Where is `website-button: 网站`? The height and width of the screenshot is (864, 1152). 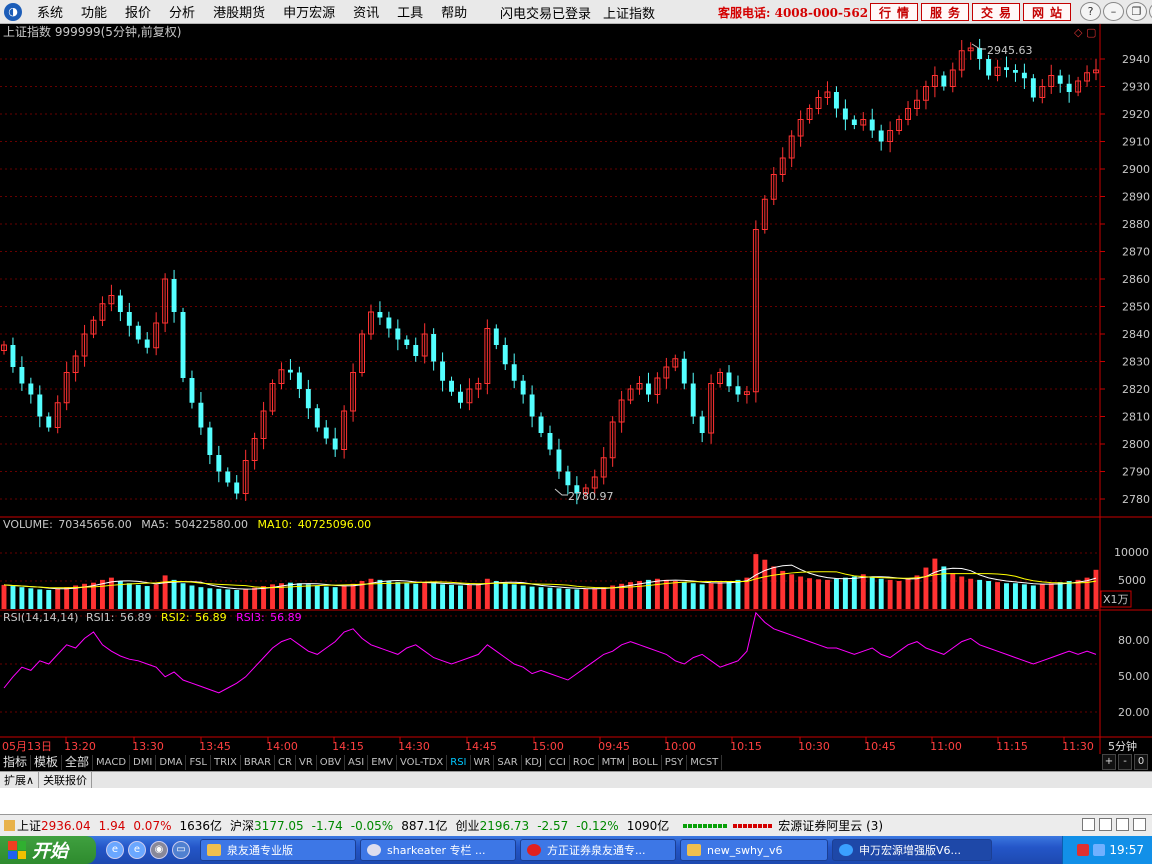 website-button: 网站 is located at coordinates (1047, 12).